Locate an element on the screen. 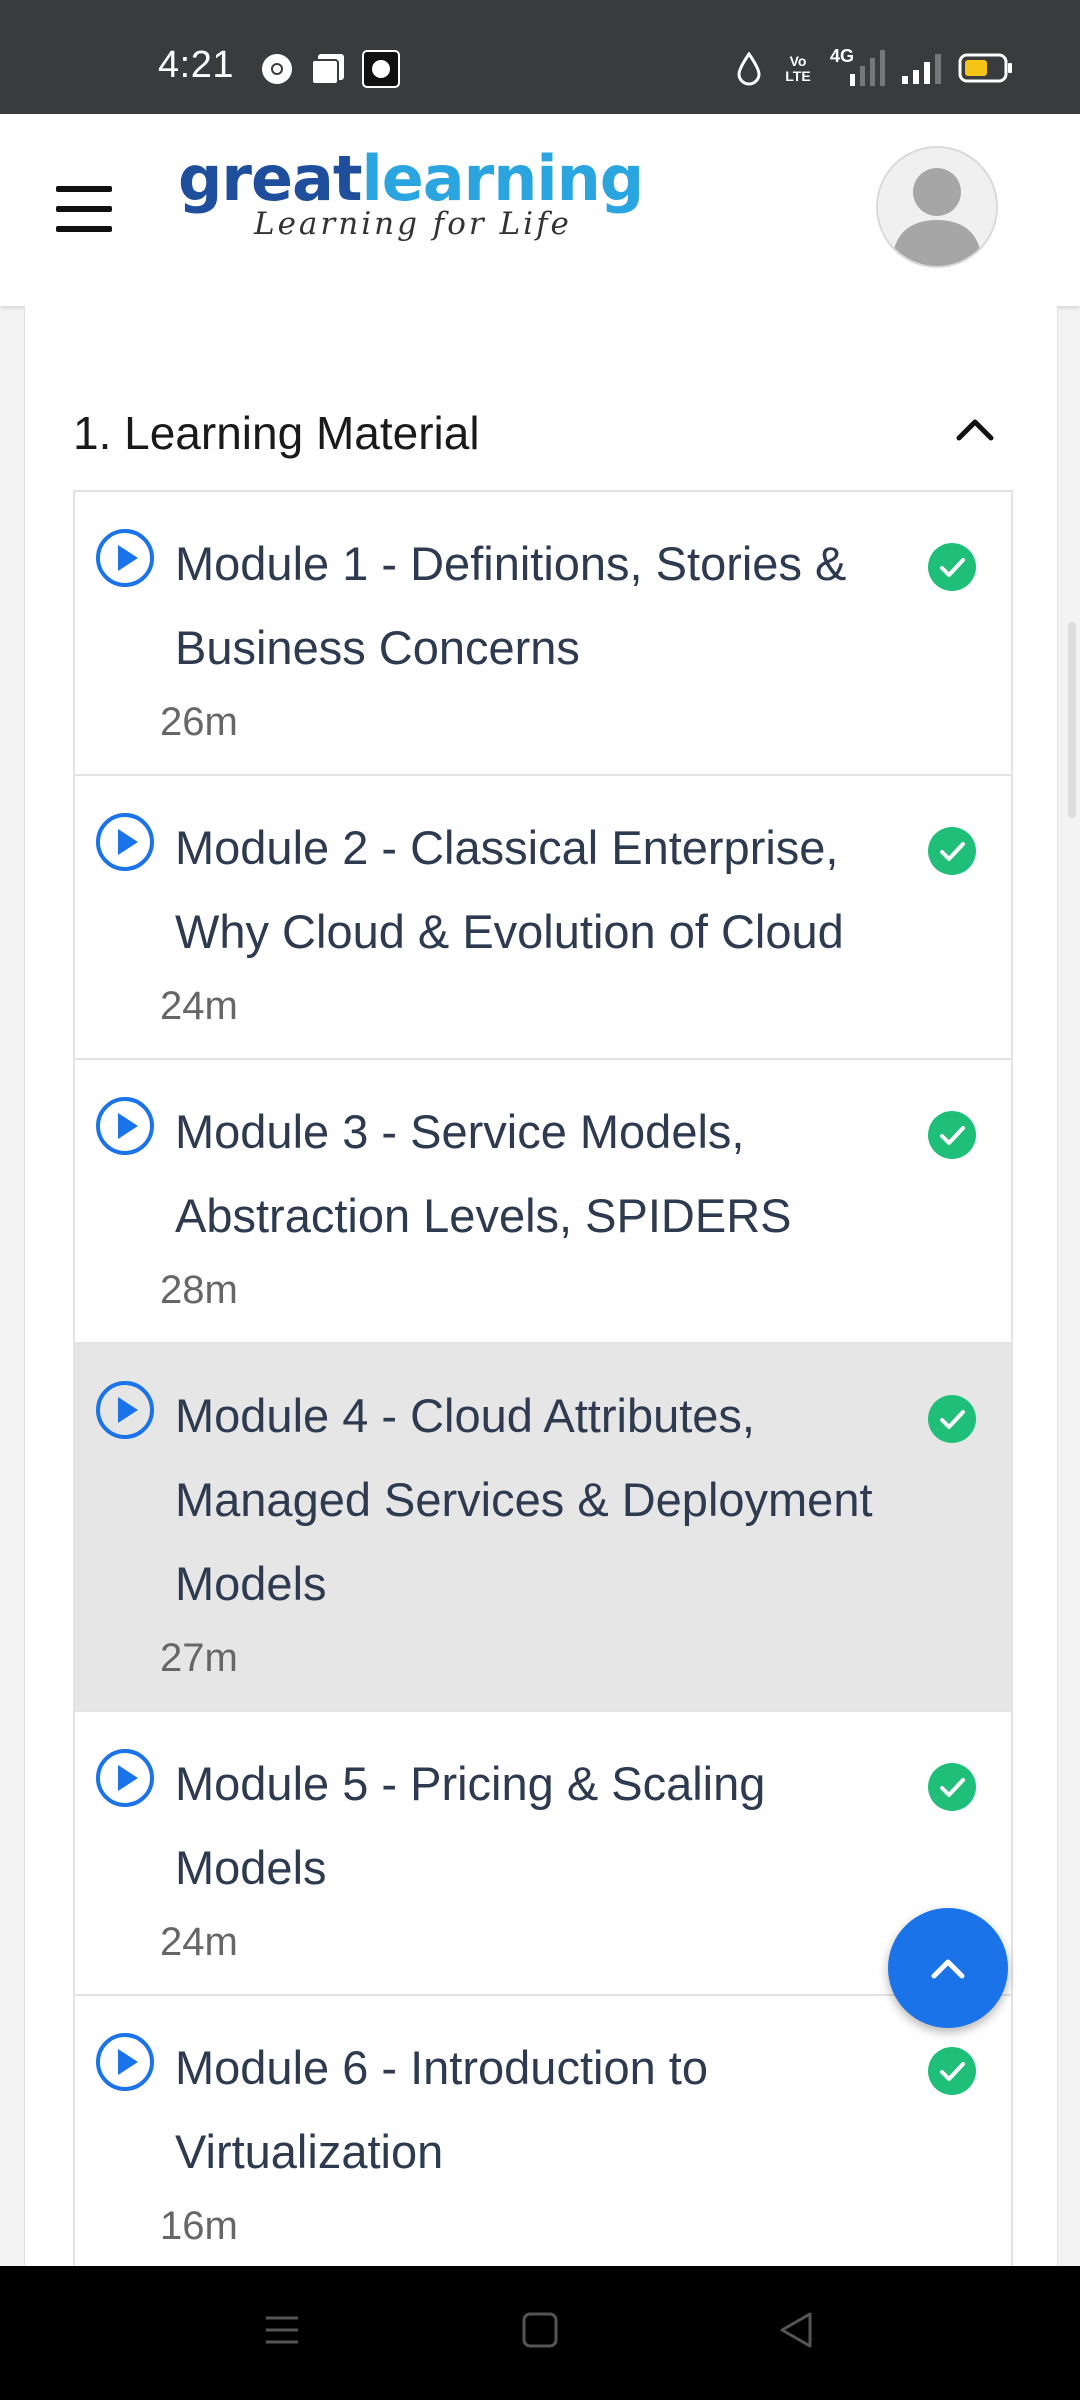  brand-name: greatlearning is located at coordinates (411, 178).